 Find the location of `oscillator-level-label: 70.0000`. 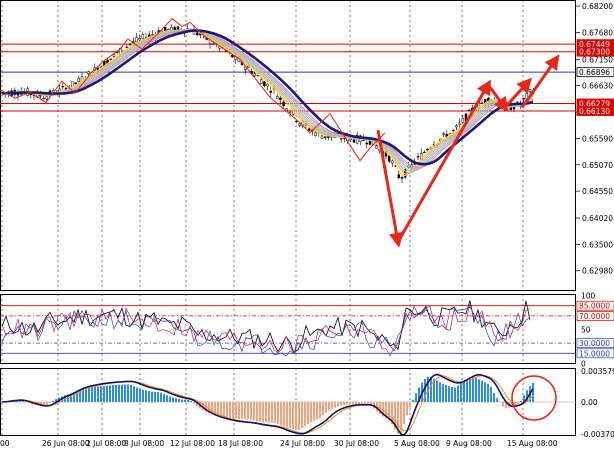

oscillator-level-label: 70.0000 is located at coordinates (594, 316).